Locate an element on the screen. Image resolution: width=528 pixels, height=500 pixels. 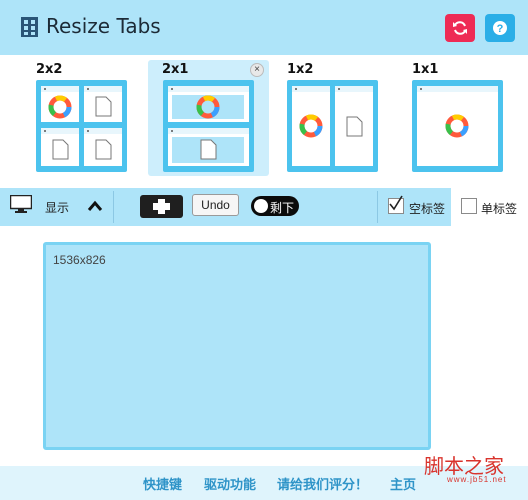
add-layout-button is located at coordinates (161, 206).